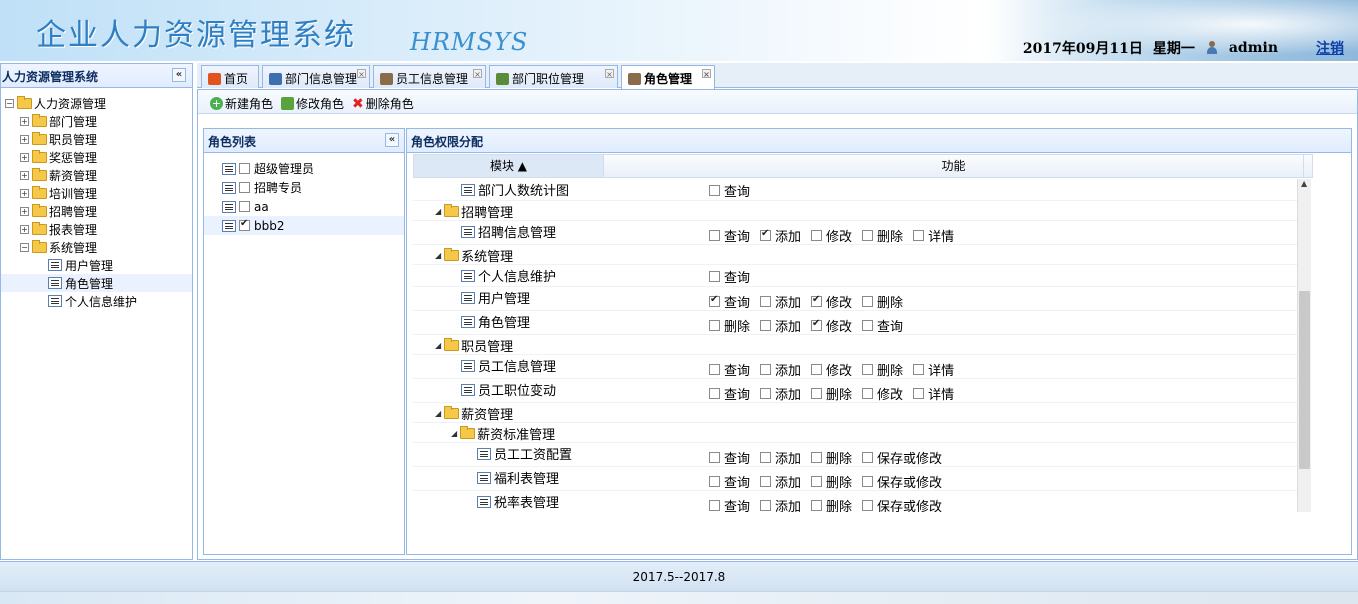 Image resolution: width=1358 pixels, height=604 pixels. Describe the element at coordinates (96, 121) in the screenshot. I see `sidebar-item-0: + 部门管理` at that location.